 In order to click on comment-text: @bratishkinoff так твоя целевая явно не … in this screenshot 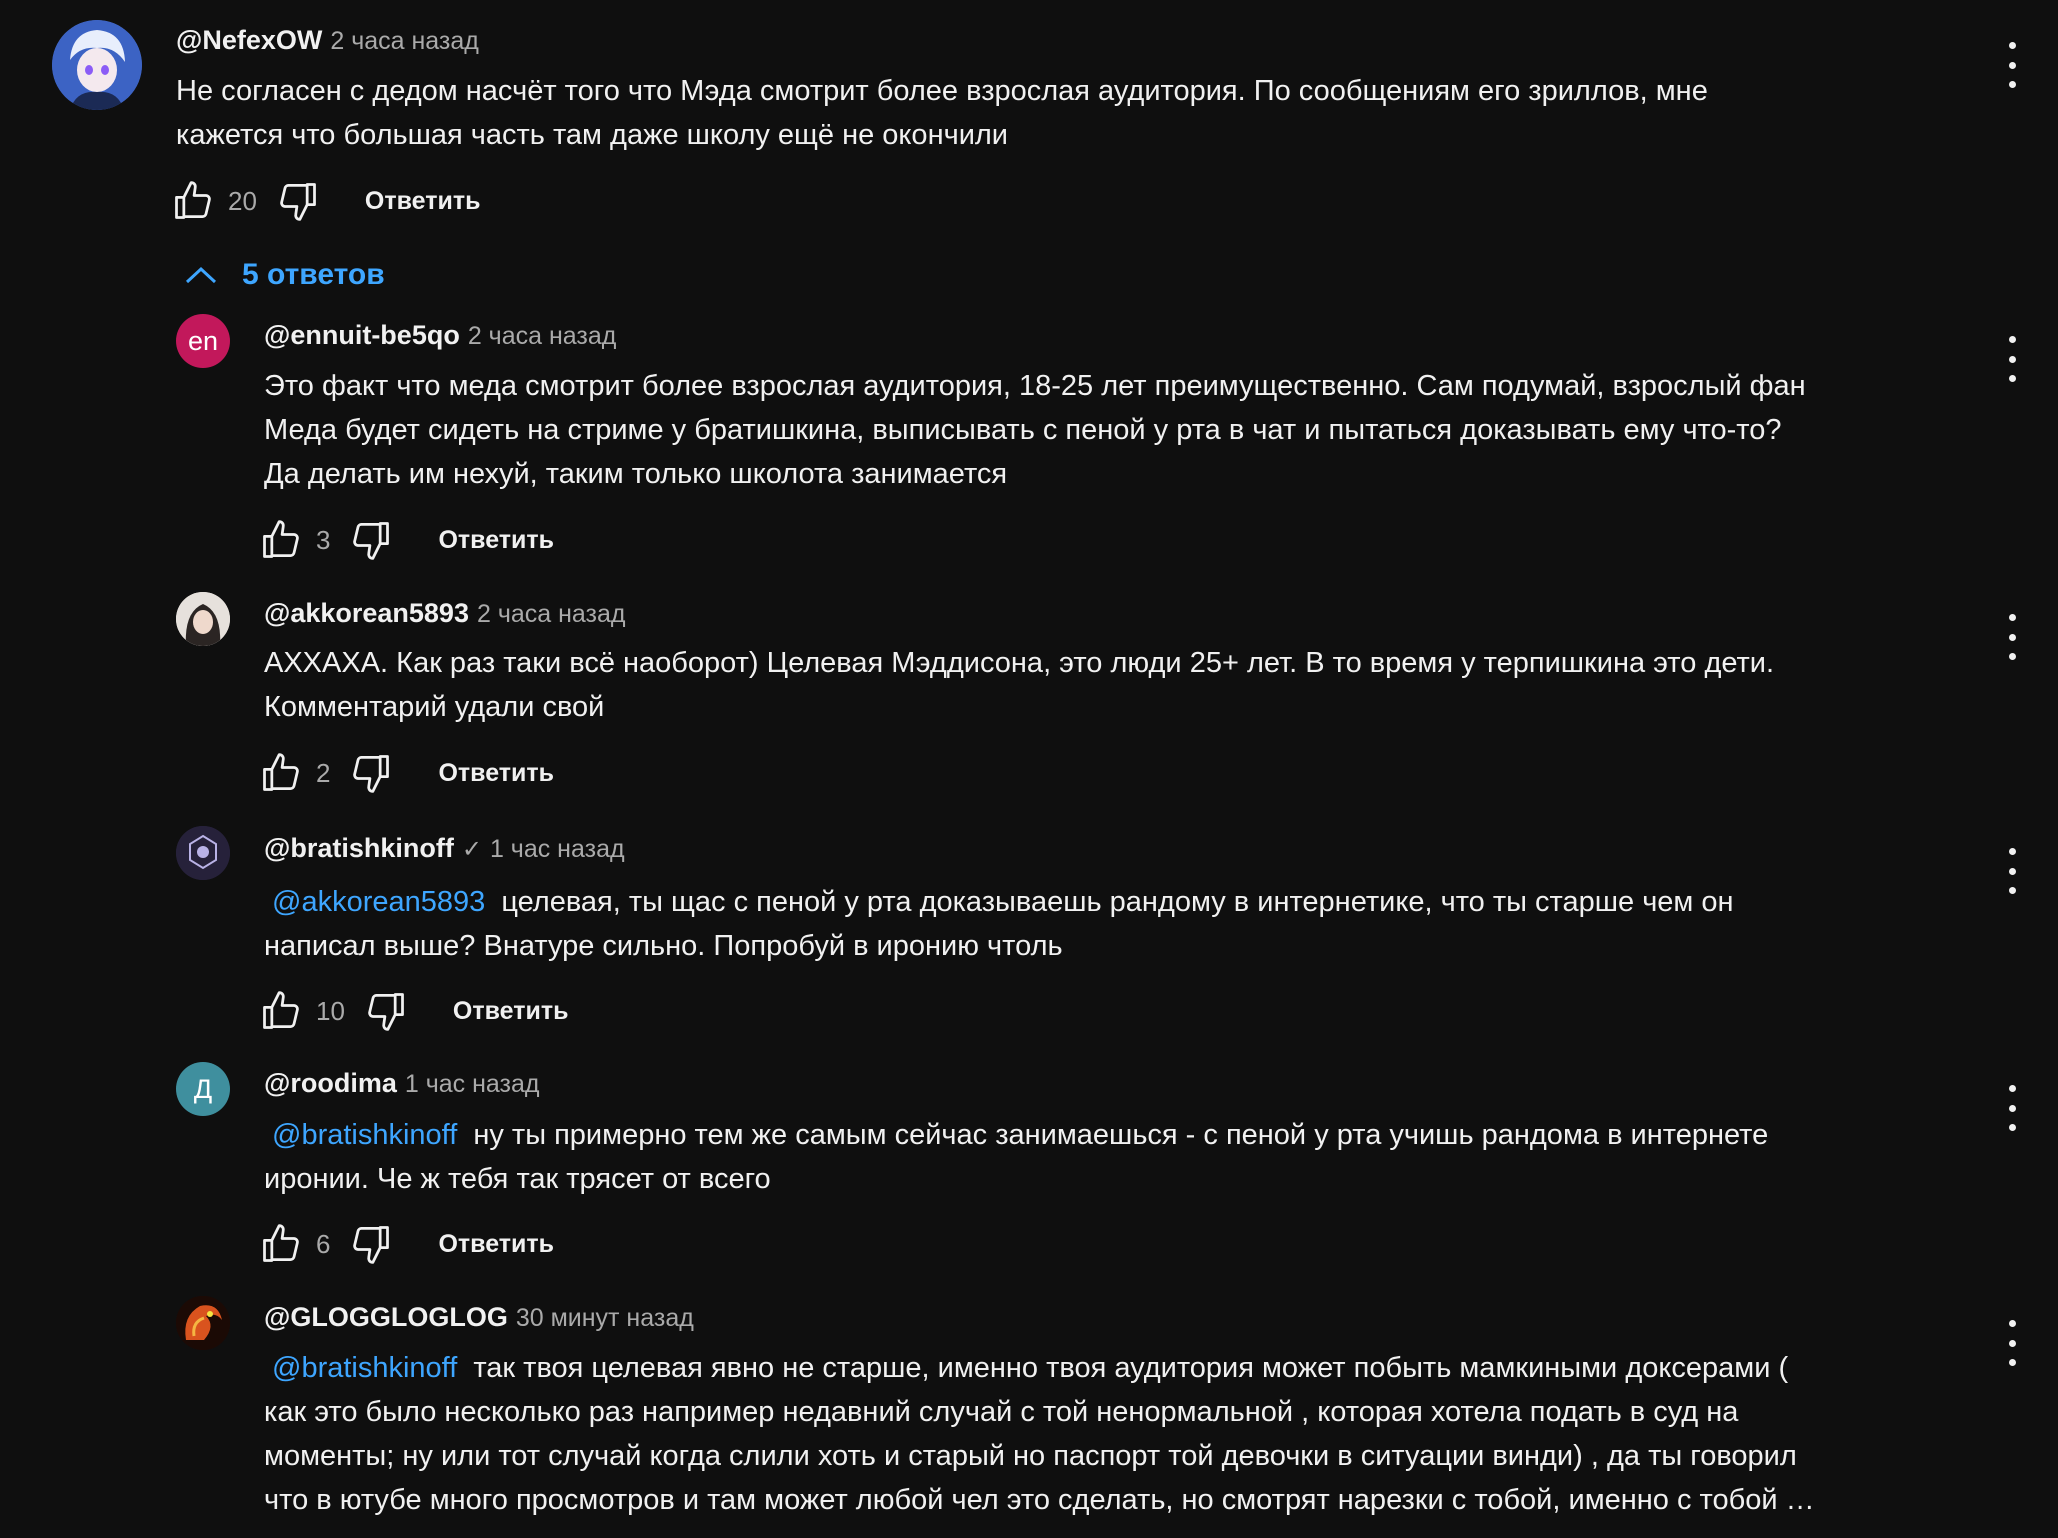, I will do `click(1124, 1434)`.